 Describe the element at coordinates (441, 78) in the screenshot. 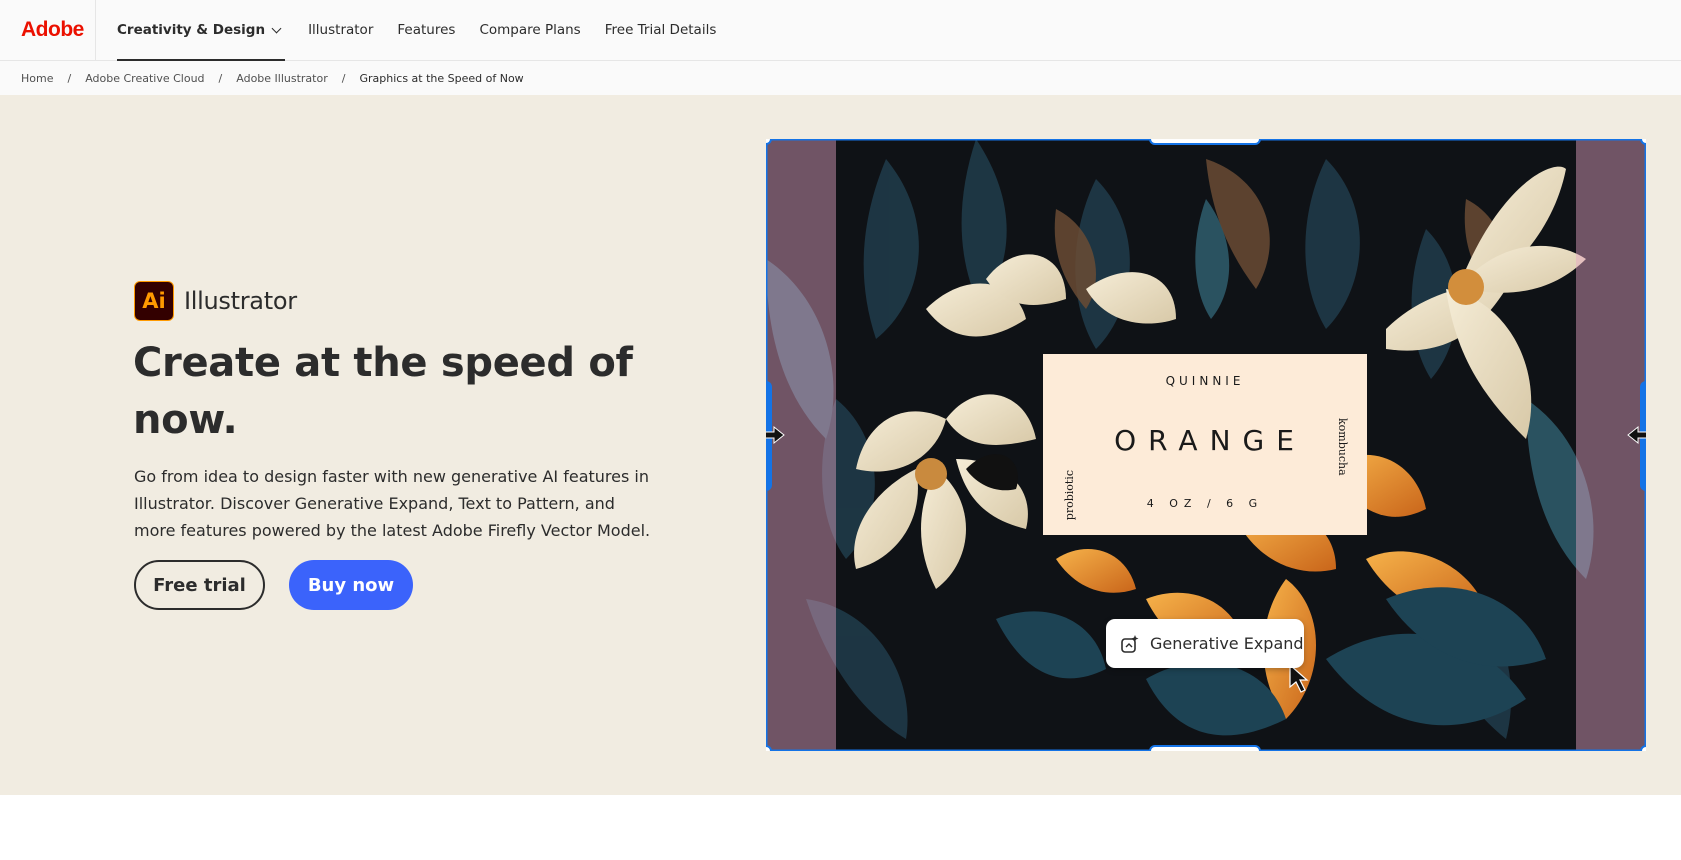

I see `breadcrumb-current: Graphics at the Speed of Now` at that location.